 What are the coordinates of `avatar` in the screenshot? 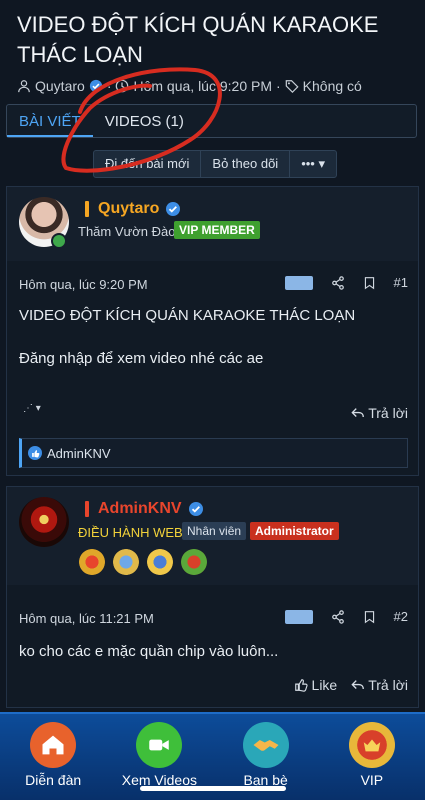 It's located at (44, 522).